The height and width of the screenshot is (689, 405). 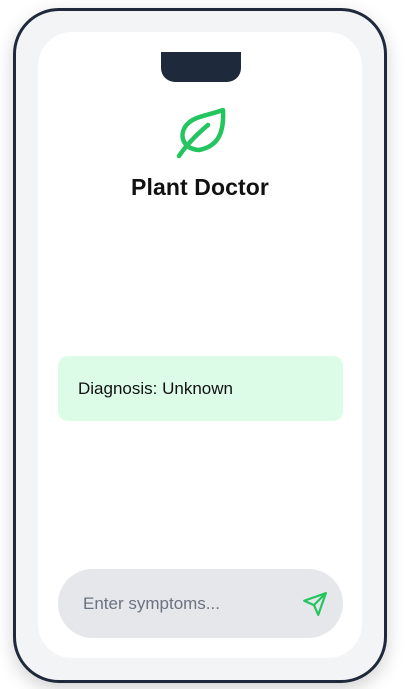 I want to click on send-icon, so click(x=315, y=603).